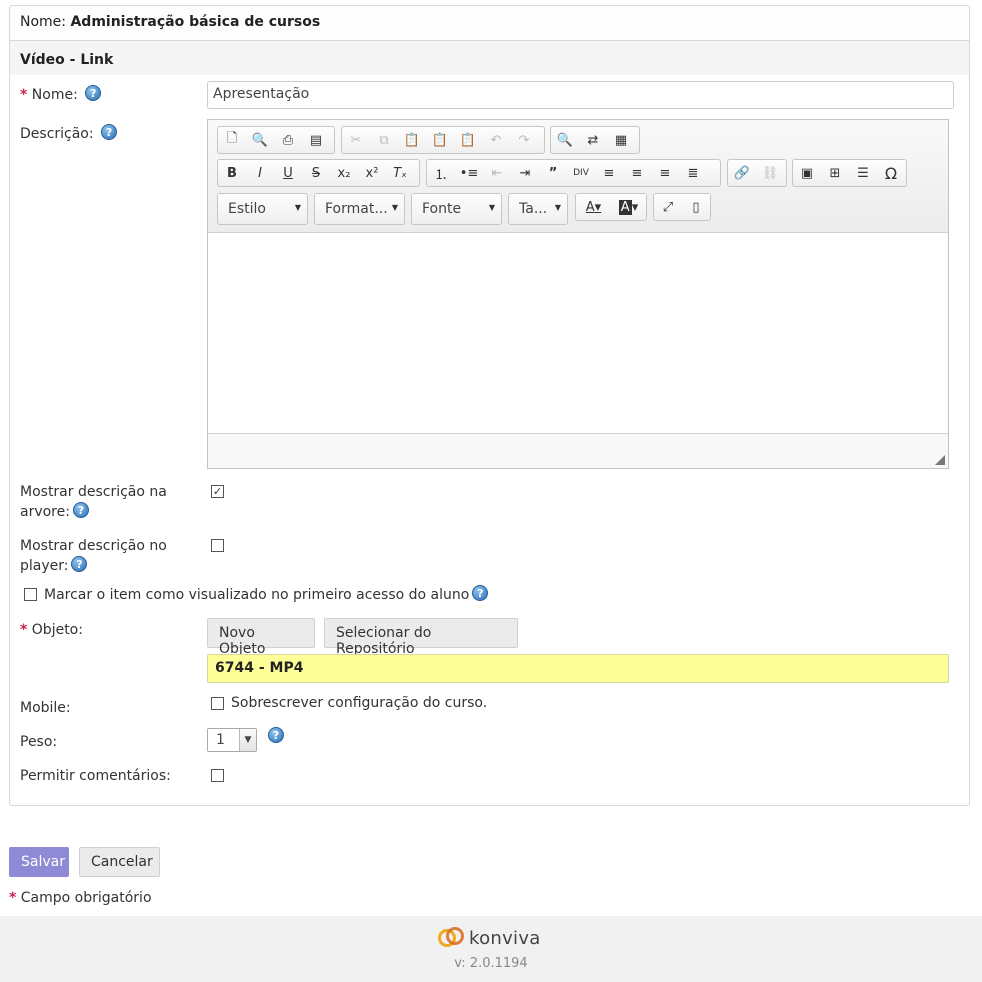 The height and width of the screenshot is (982, 982). I want to click on style-dropdown-label: Estilo, so click(247, 209).